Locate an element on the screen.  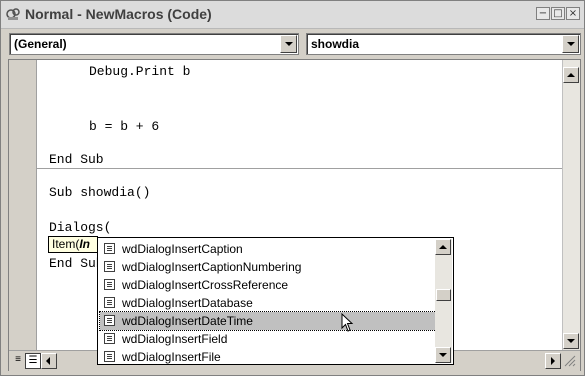
parameter-info-tooltip: Item(In is located at coordinates (73, 244).